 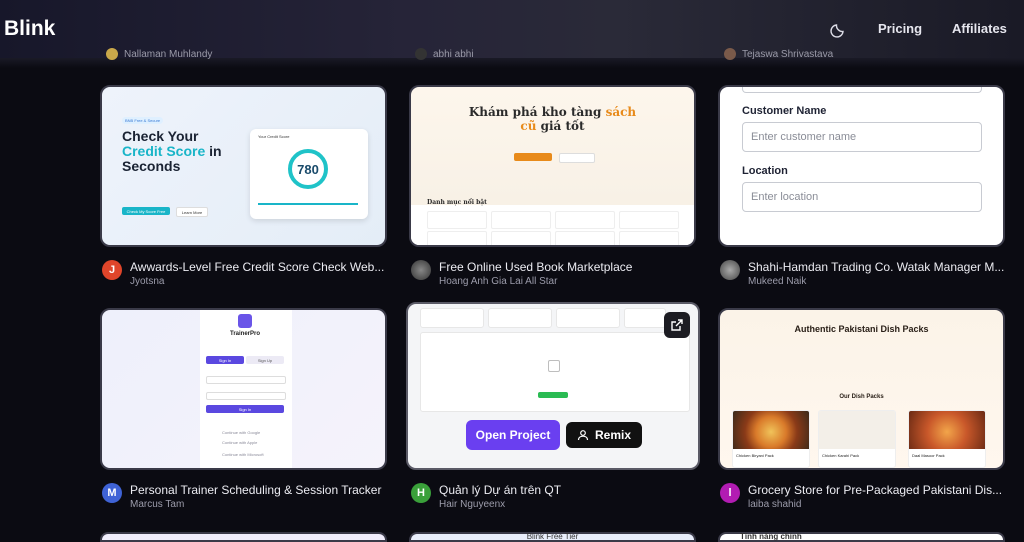 What do you see at coordinates (157, 504) in the screenshot?
I see `card-author: Marcus Tam` at bounding box center [157, 504].